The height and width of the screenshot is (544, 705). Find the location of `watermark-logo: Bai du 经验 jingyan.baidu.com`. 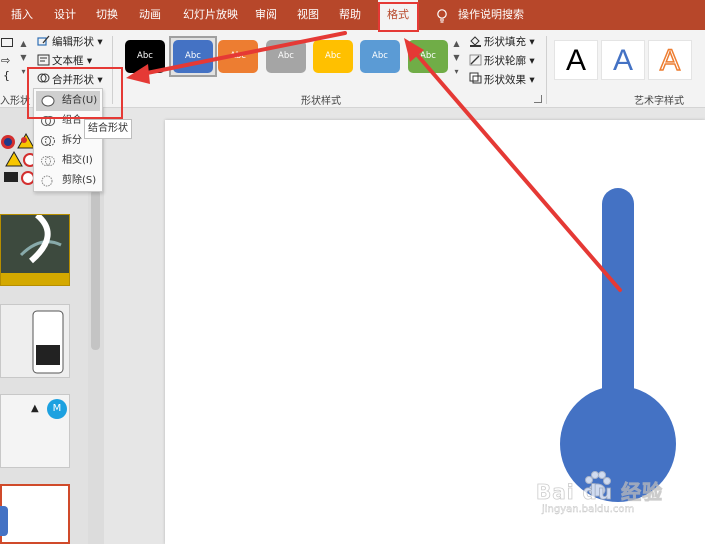

watermark-logo: Bai du 经验 jingyan.baidu.com is located at coordinates (611, 493).